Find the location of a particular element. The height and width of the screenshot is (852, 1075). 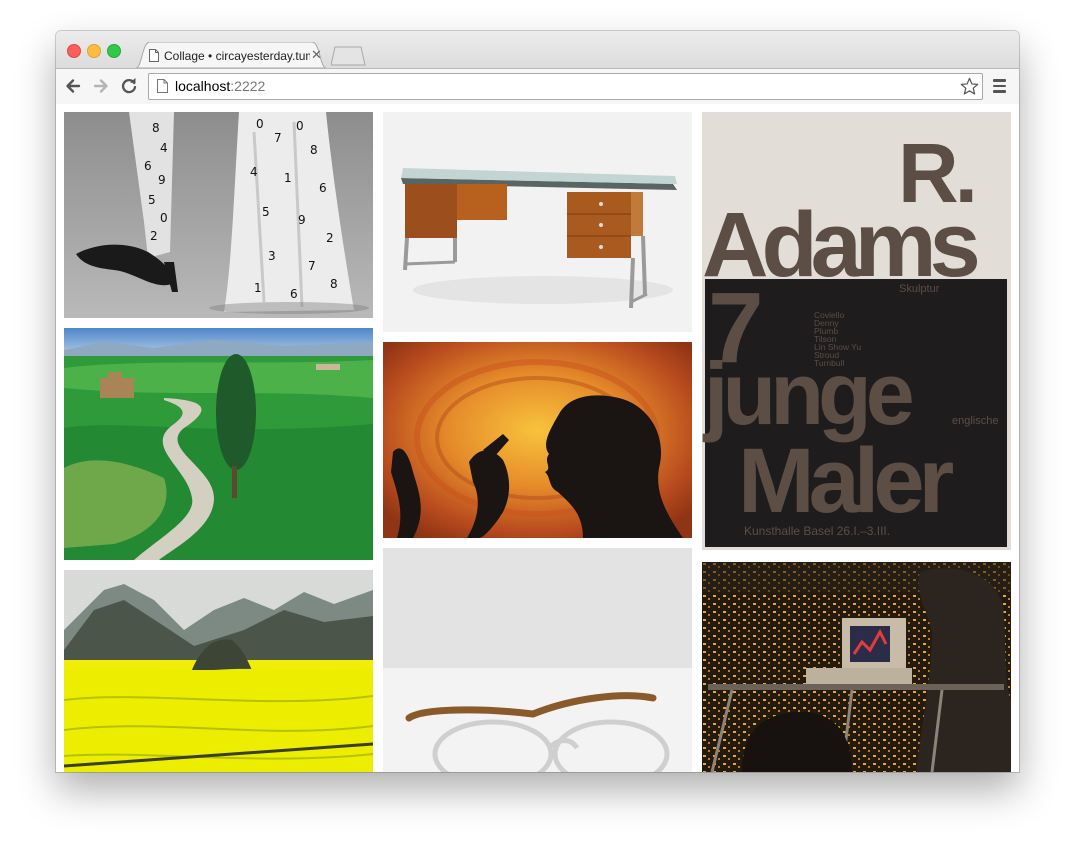

new-tab-button is located at coordinates (349, 56).